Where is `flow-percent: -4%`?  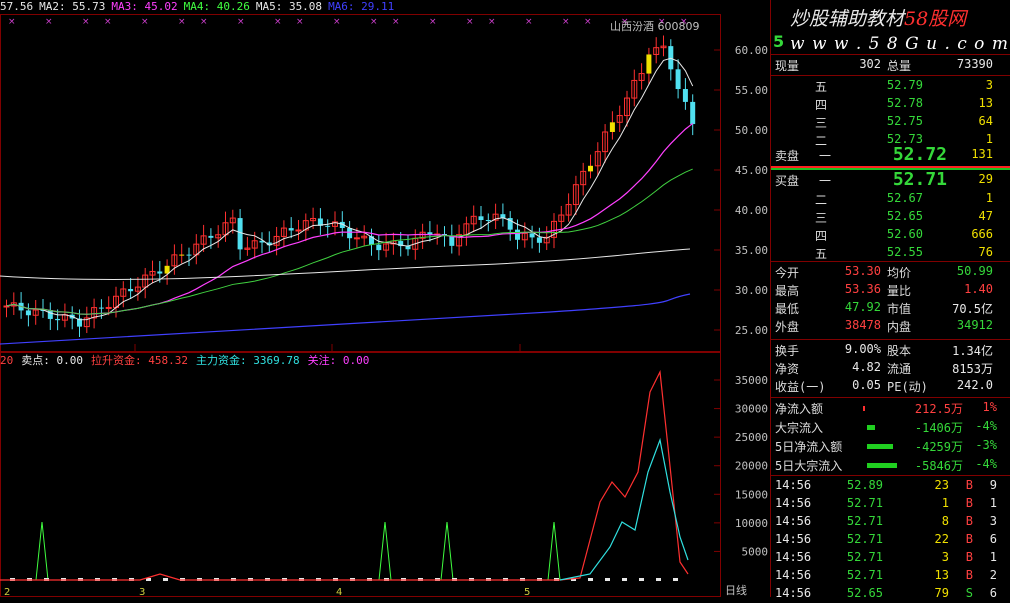
flow-percent: -4% is located at coordinates (986, 464).